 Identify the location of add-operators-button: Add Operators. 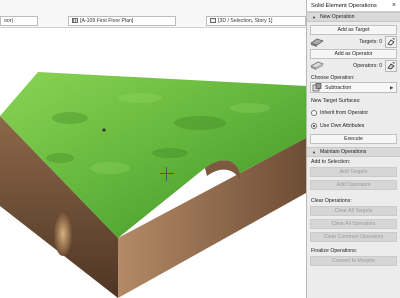
(353, 185).